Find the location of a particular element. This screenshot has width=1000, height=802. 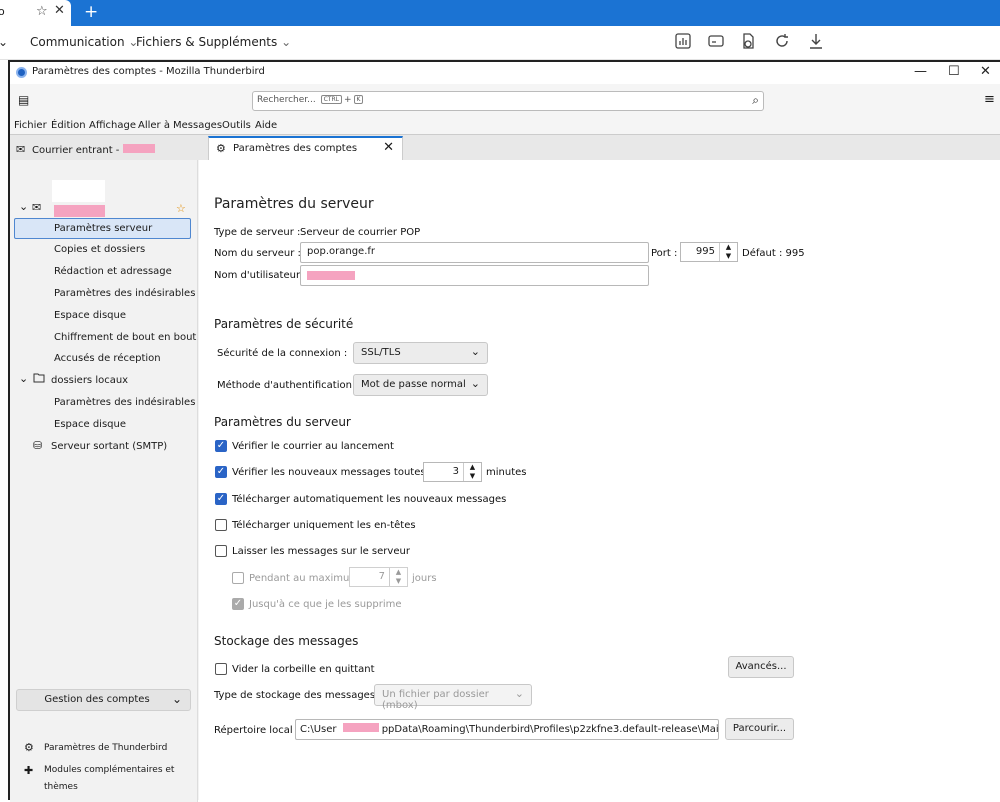

username-field is located at coordinates (474, 275).